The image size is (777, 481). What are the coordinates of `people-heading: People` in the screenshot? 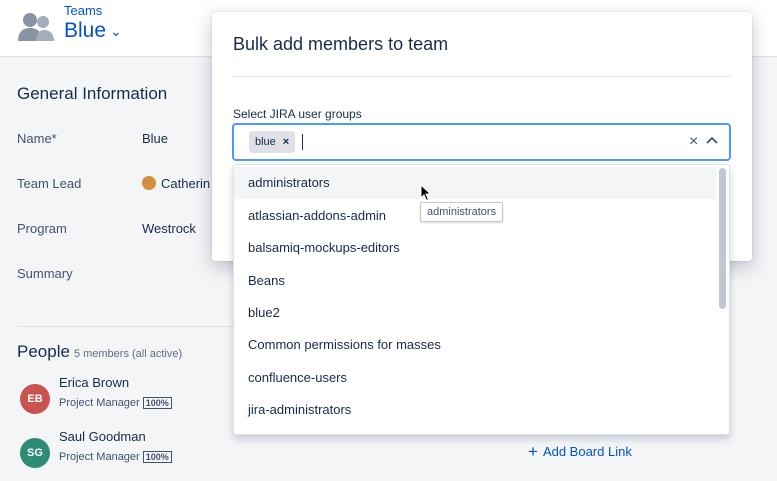 It's located at (43, 351).